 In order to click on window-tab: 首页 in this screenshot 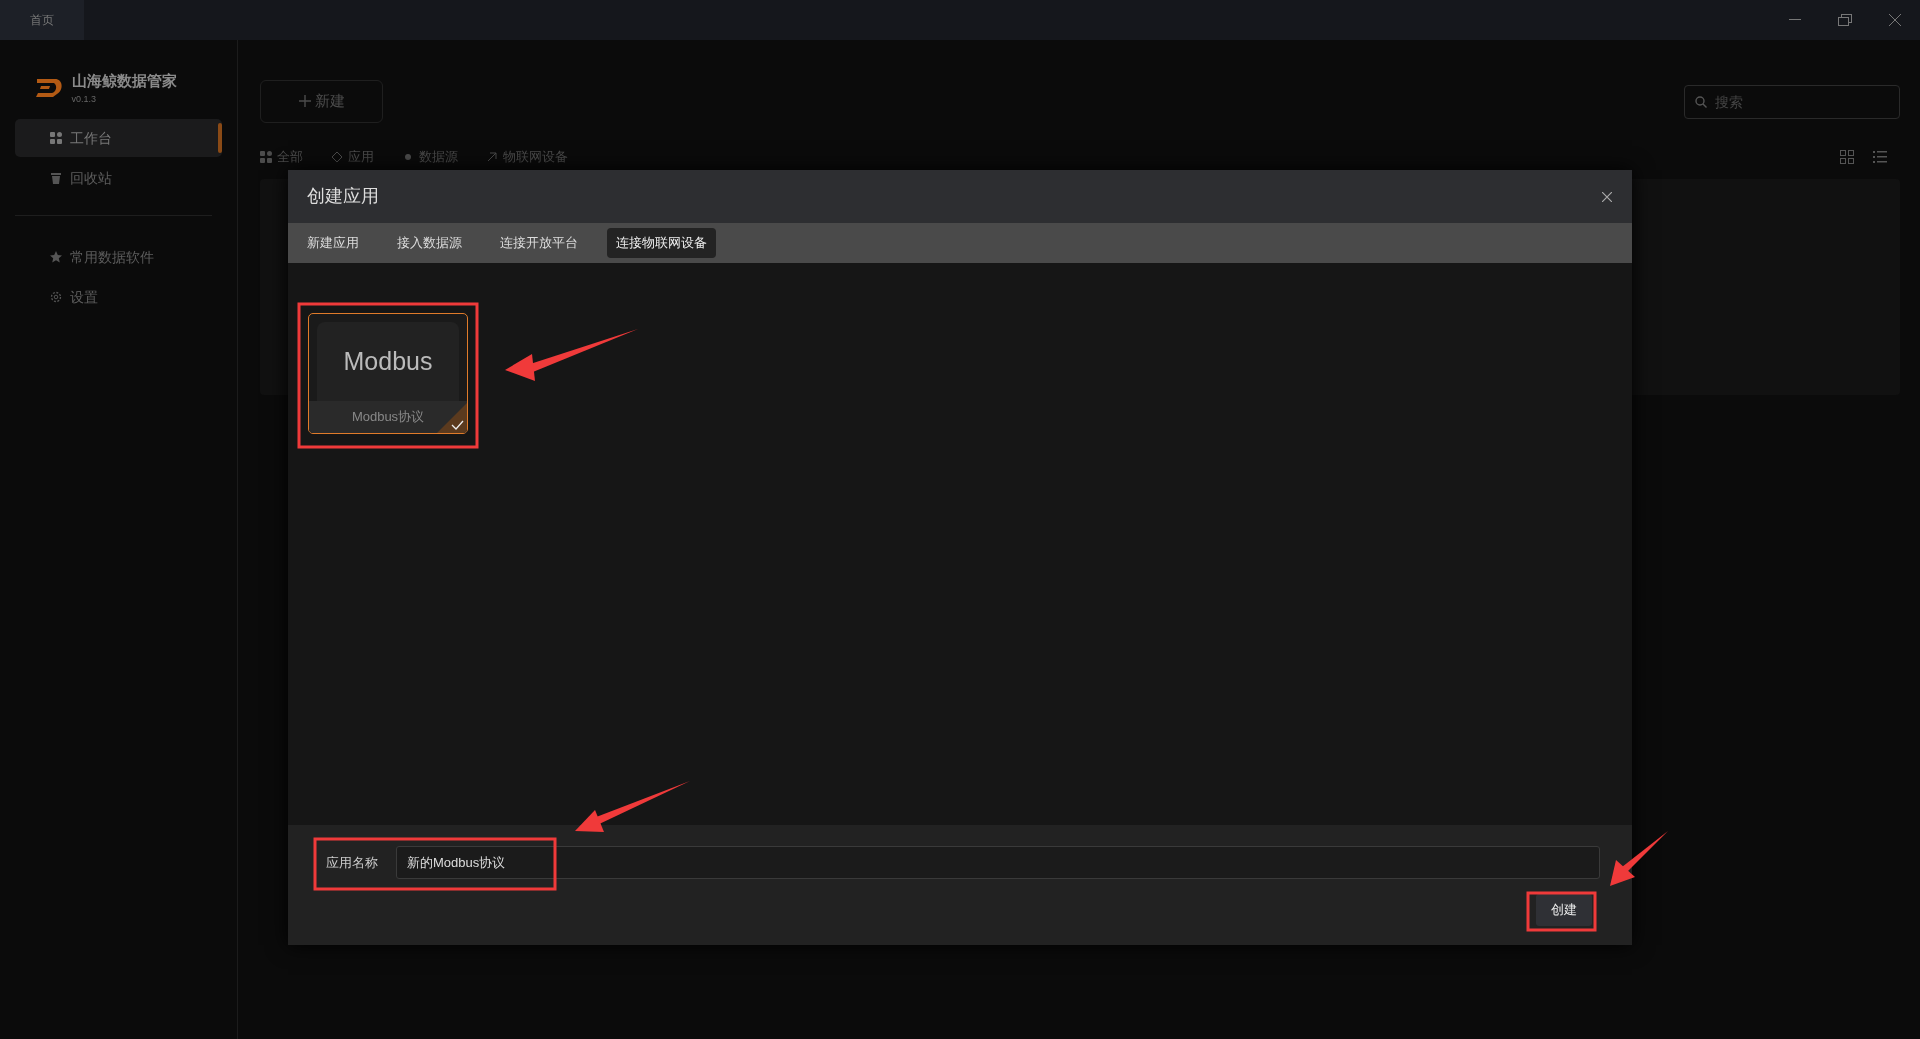, I will do `click(42, 20)`.